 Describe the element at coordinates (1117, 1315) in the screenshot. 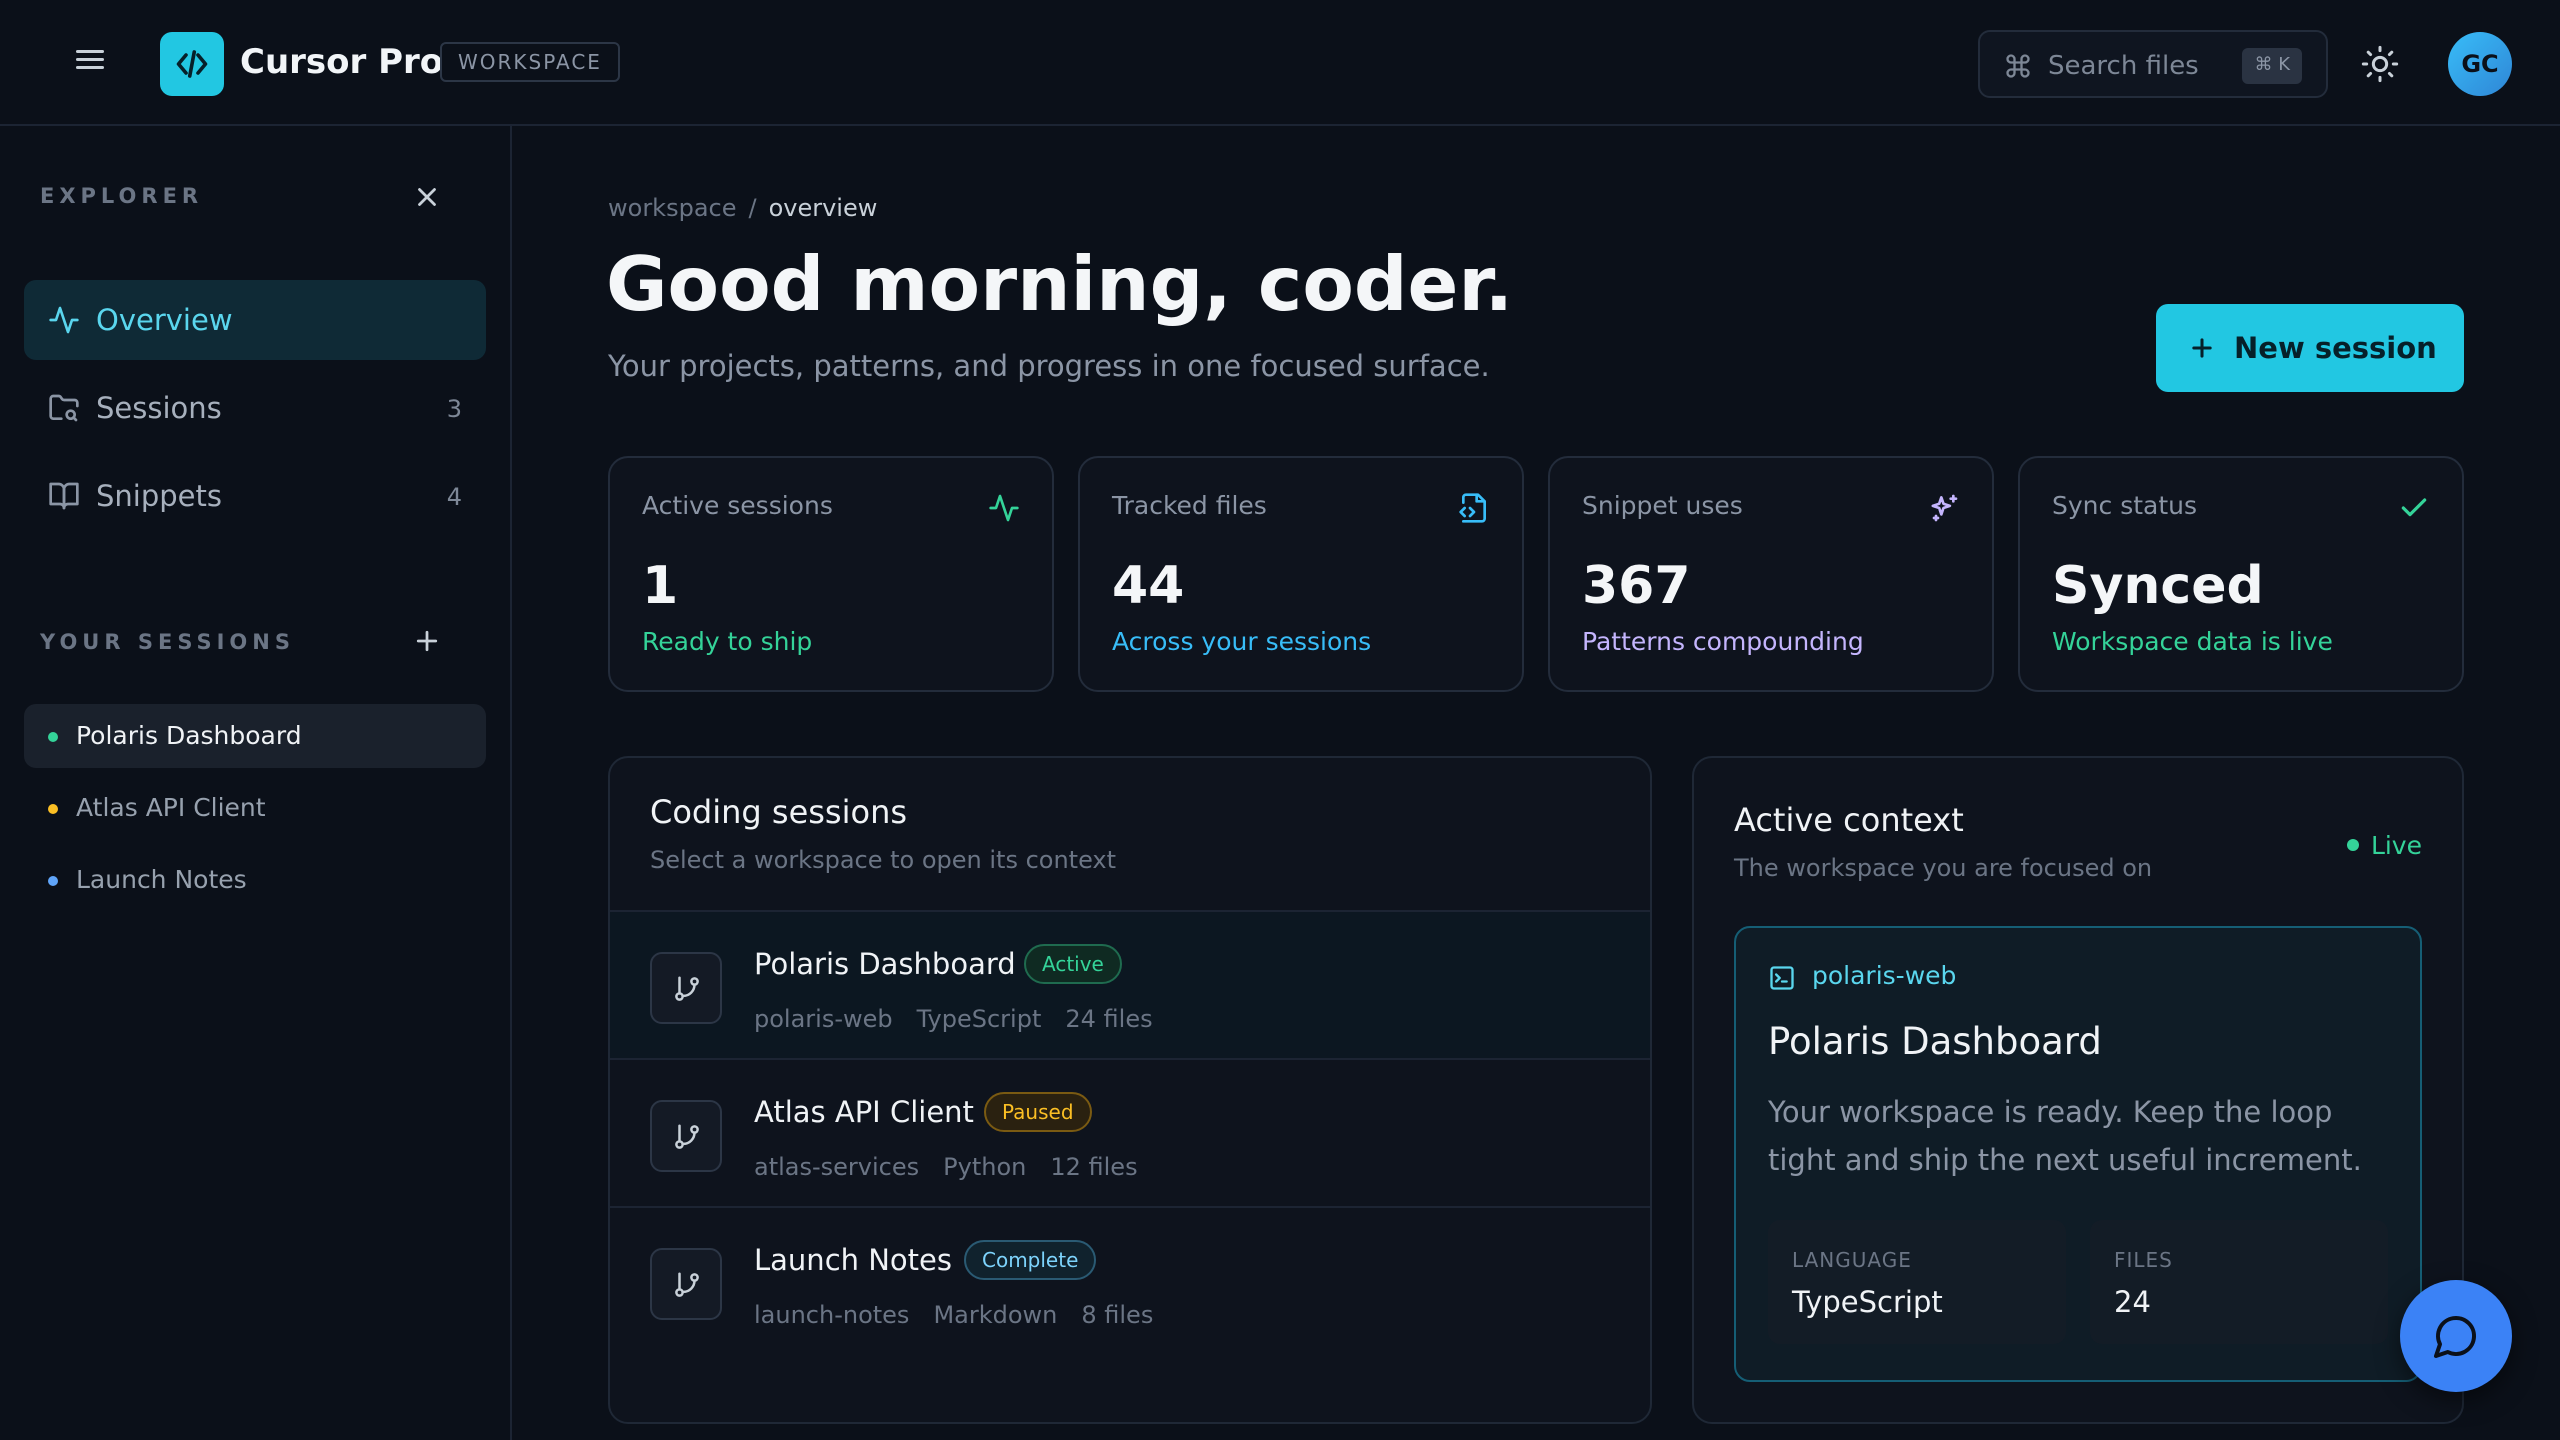

I see `session-files: 8 files` at that location.